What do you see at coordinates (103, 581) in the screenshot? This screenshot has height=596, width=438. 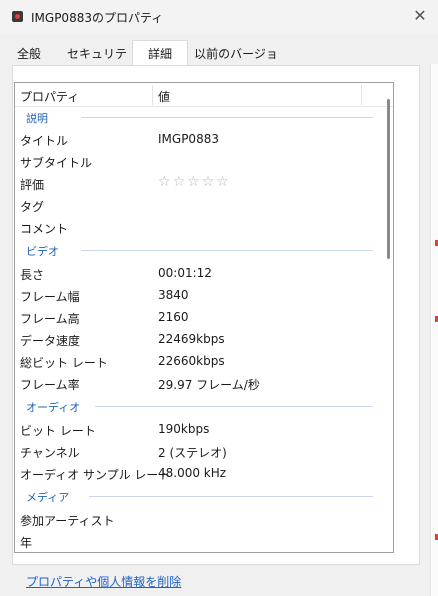 I see `remove-properties-link: プロパティや個人情報を削除` at bounding box center [103, 581].